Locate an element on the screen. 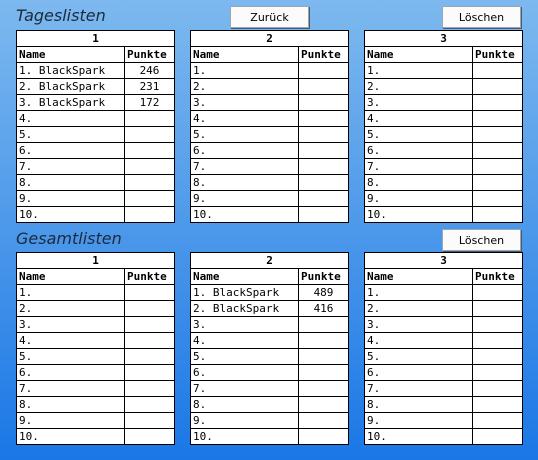 This screenshot has height=460, width=538. clear-daily-button: Löschen is located at coordinates (481, 17).